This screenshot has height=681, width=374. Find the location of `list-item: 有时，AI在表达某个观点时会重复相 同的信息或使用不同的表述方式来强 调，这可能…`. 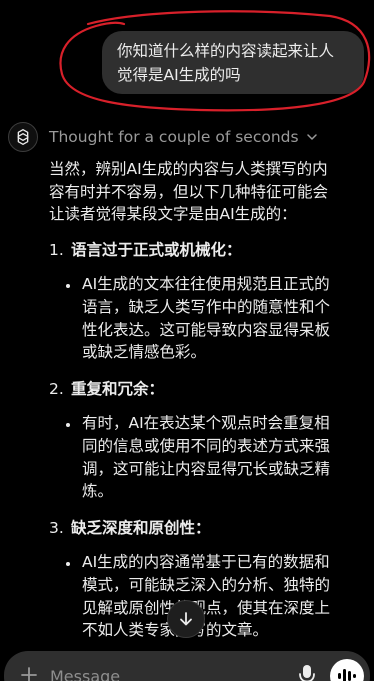

list-item: 有时，AI在表达某个观点时会重复相 同的信息或使用不同的表述方式来强 调，这可能… is located at coordinates (207, 457).